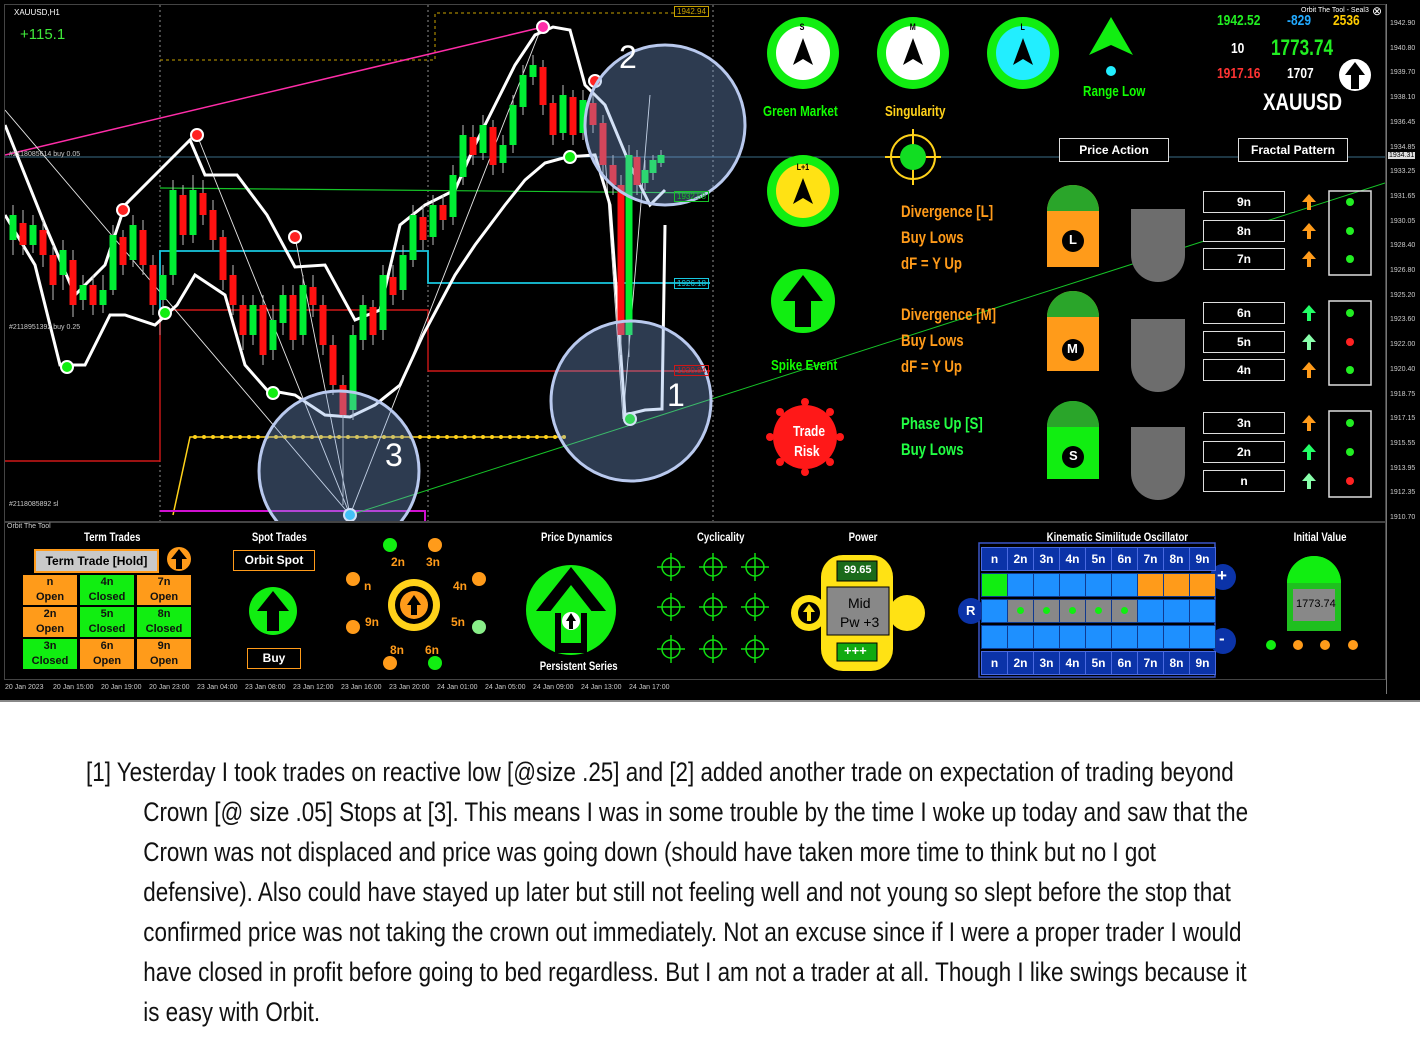  I want to click on fractal-row-3n: 3n, so click(1244, 423).